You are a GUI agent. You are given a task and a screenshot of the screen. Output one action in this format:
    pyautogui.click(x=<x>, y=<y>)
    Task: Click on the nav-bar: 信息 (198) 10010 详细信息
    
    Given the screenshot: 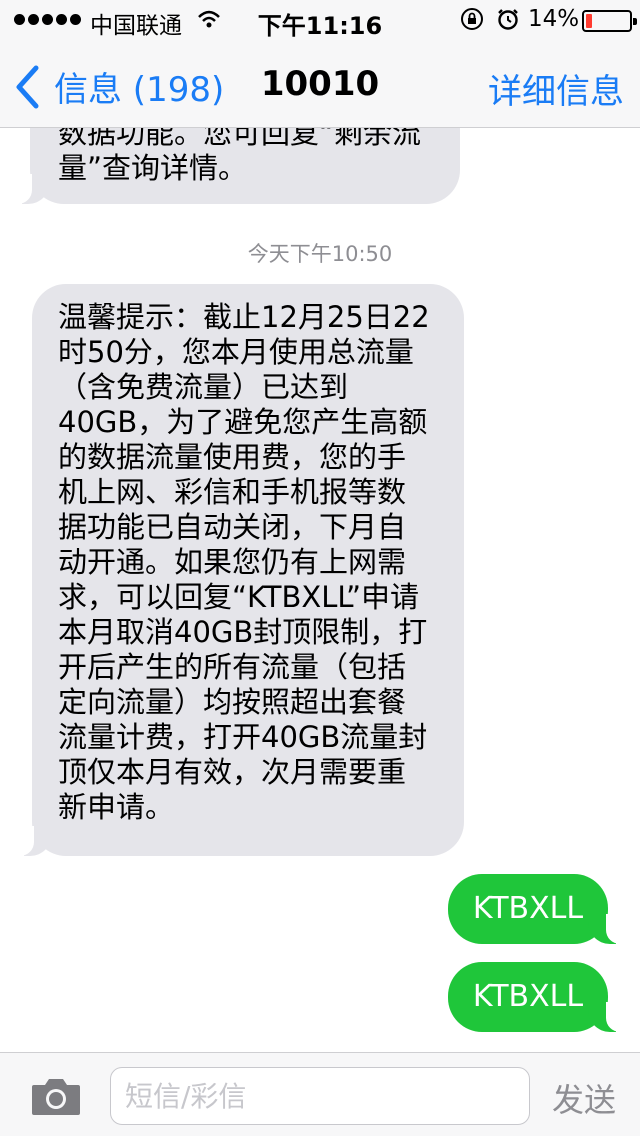 What is the action you would take?
    pyautogui.click(x=320, y=84)
    